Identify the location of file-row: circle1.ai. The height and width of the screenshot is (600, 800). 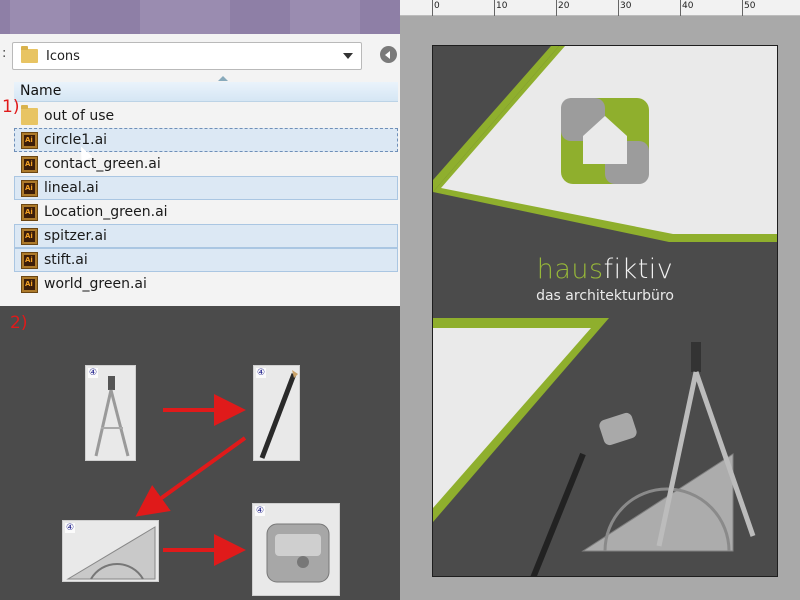
(206, 140).